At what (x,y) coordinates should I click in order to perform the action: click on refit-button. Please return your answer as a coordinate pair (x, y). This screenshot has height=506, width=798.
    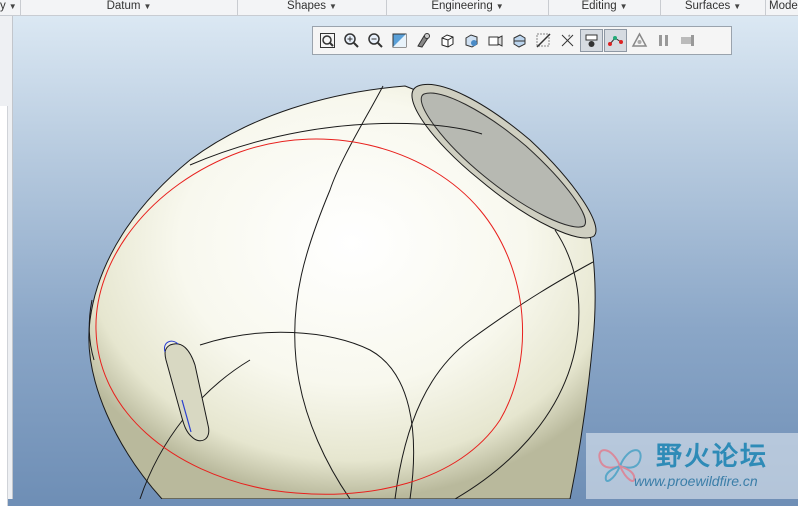
    Looking at the image, I should click on (327, 40).